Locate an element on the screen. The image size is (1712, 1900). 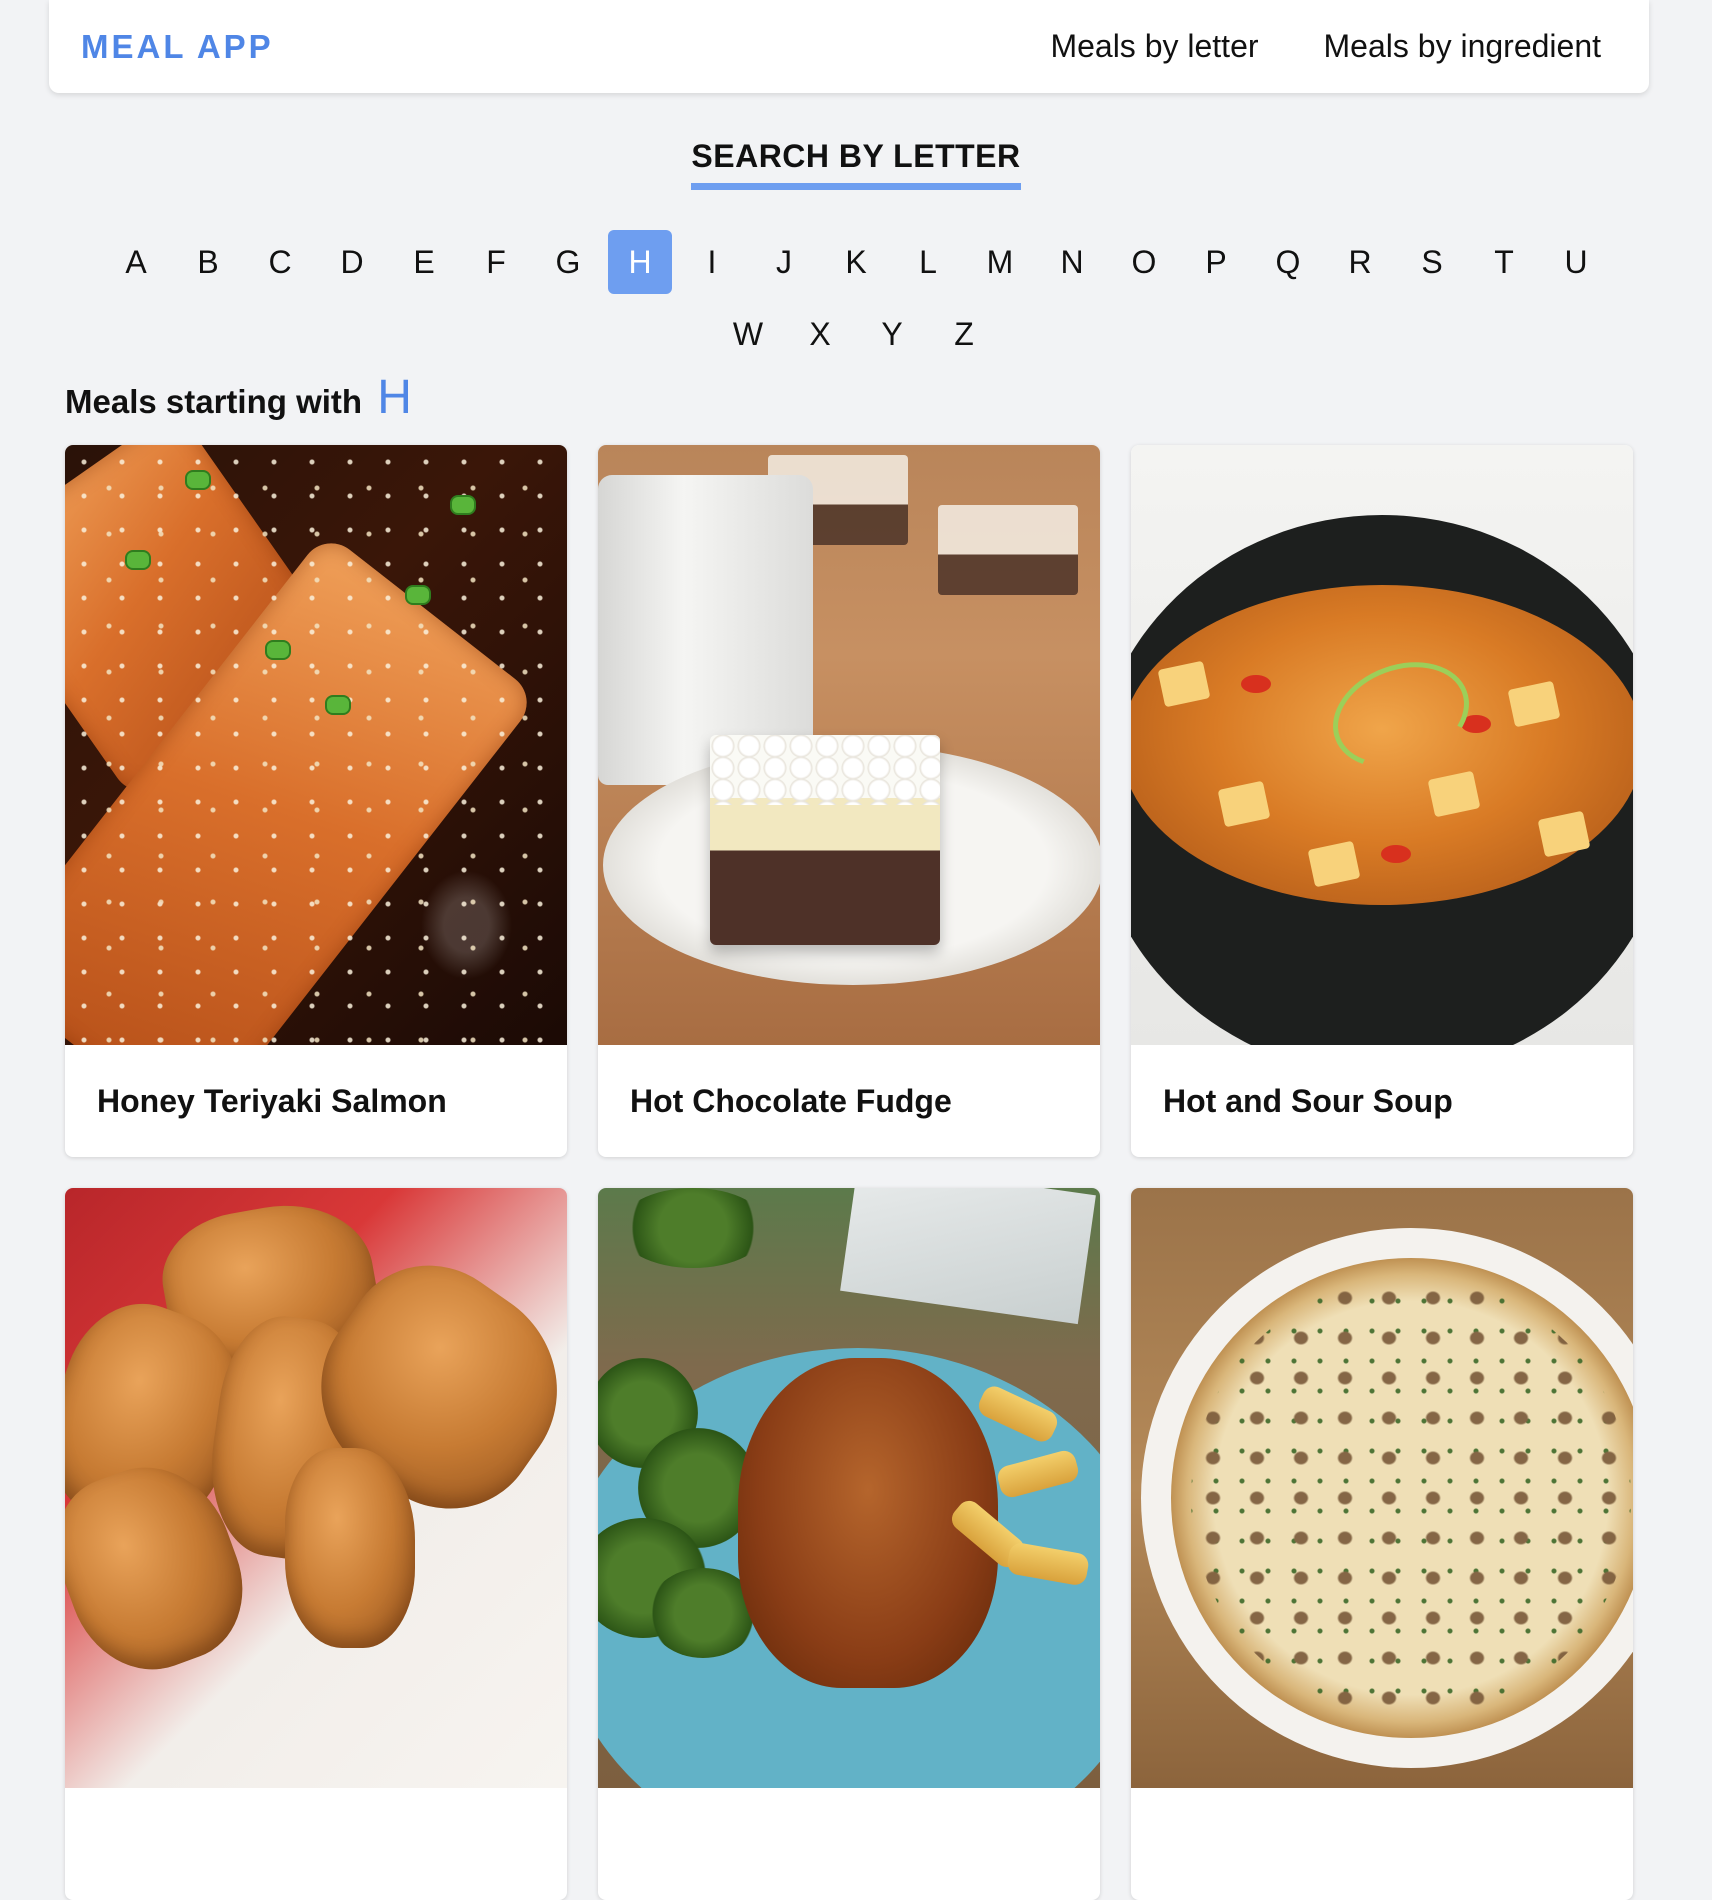
meal-image-tart is located at coordinates (1382, 1488).